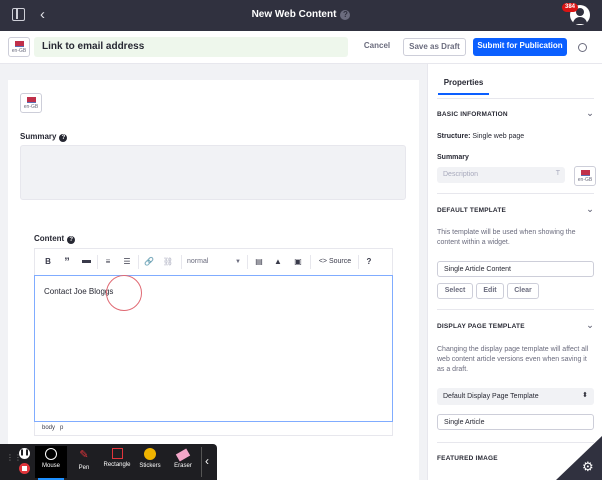 The width and height of the screenshot is (602, 480). What do you see at coordinates (588, 466) in the screenshot?
I see `gear-icon: ⚙` at bounding box center [588, 466].